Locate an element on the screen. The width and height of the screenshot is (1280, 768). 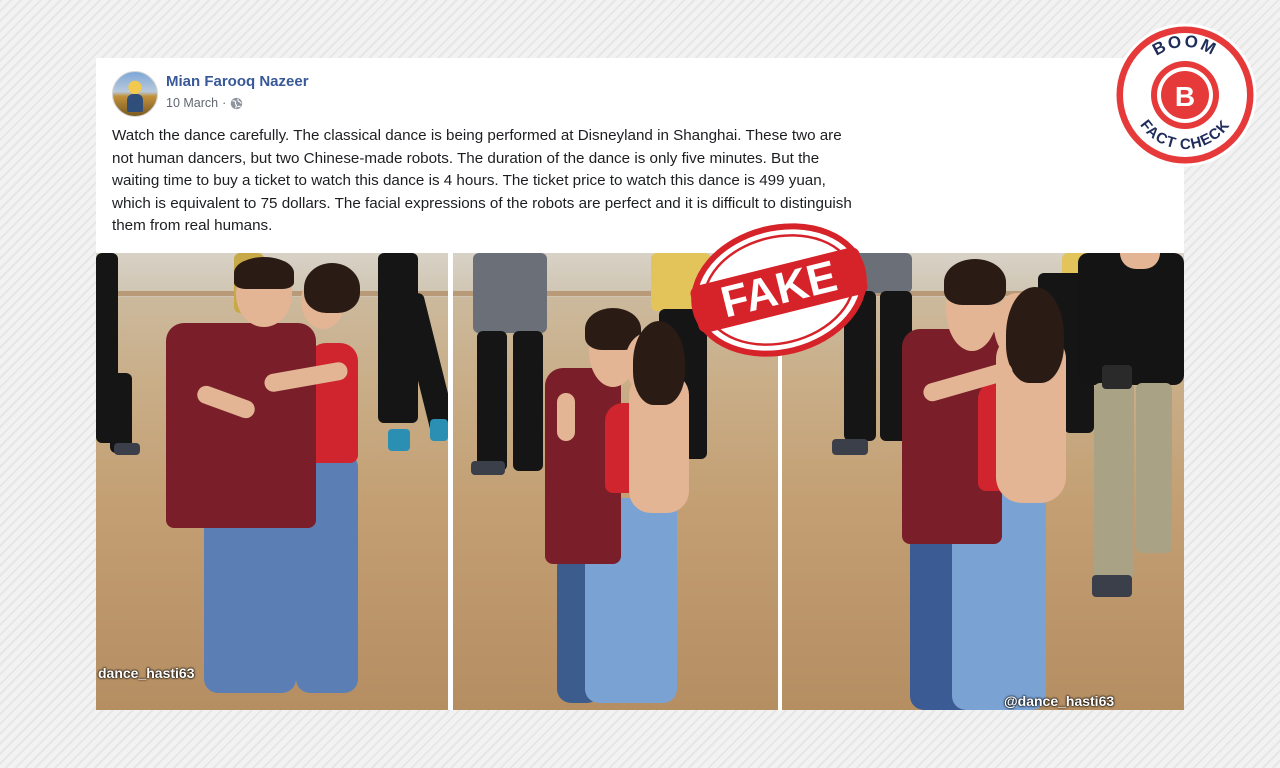
post-meta: 10 March · is located at coordinates (204, 103).